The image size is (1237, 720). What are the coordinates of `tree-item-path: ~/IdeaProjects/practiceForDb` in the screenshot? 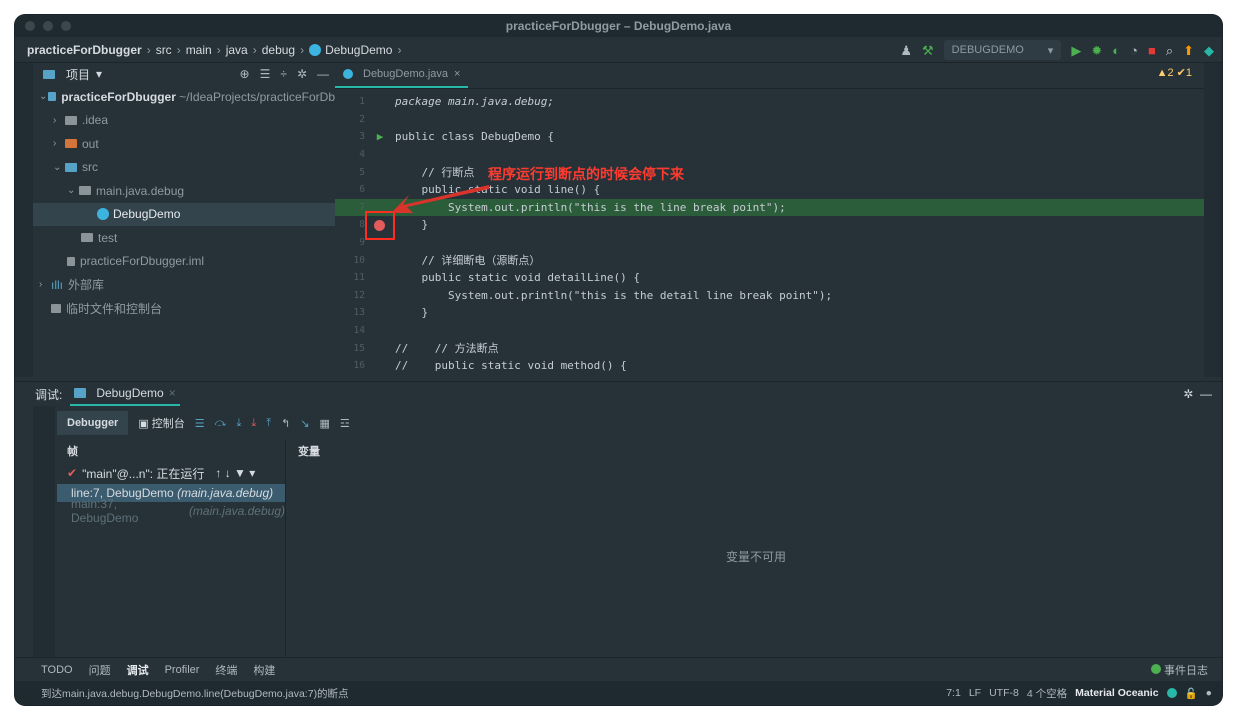 It's located at (257, 96).